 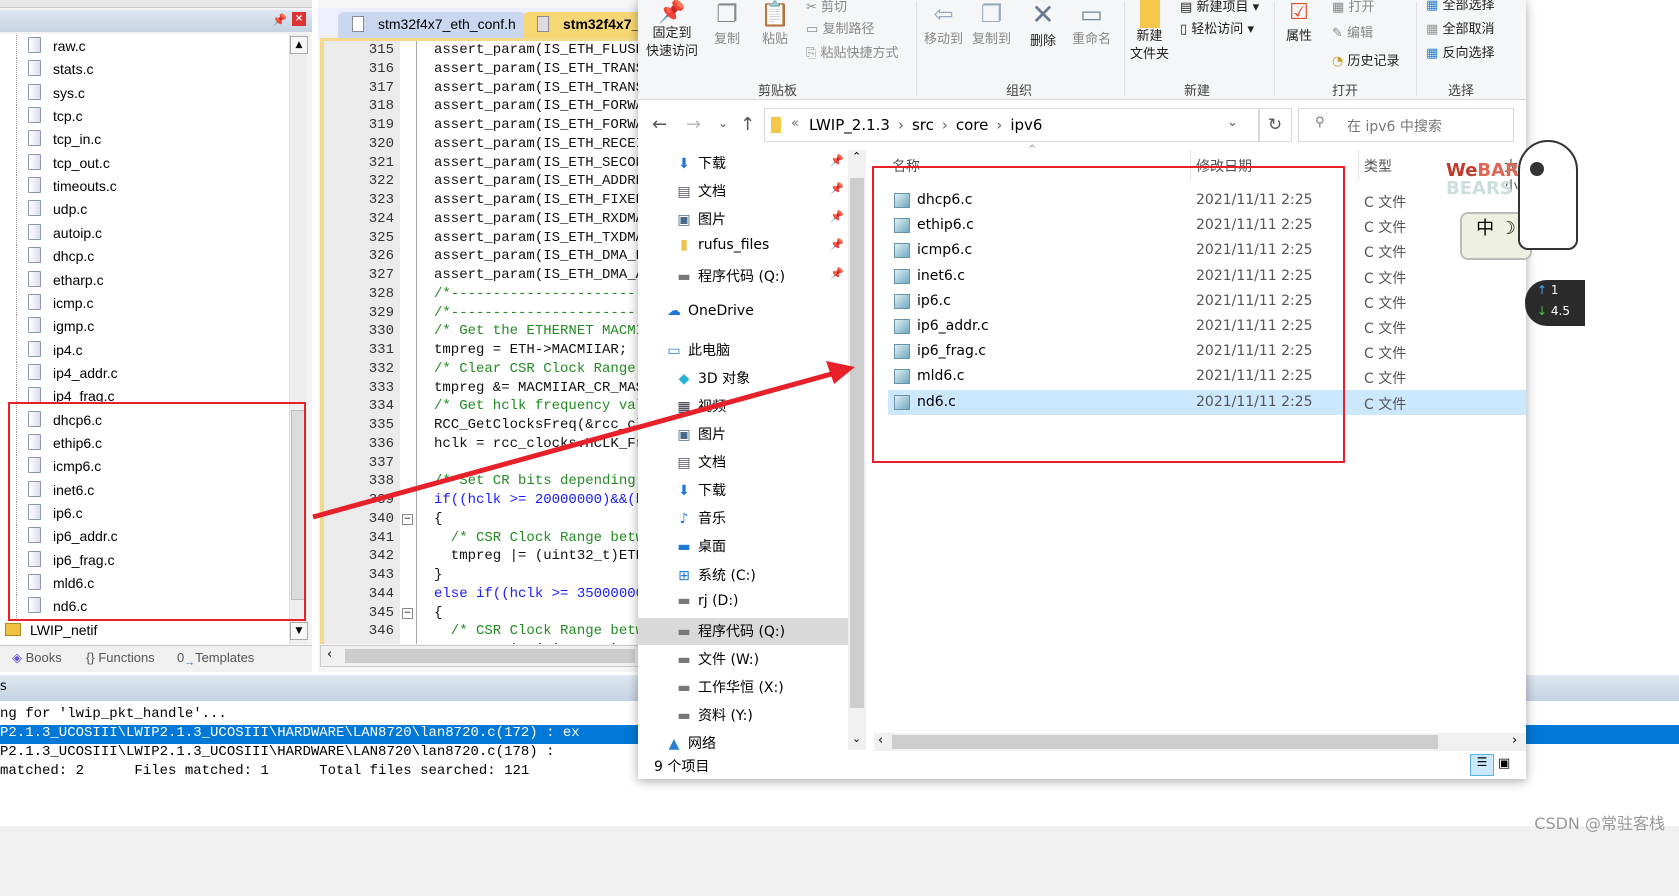 I want to click on back-button: ←, so click(x=659, y=124).